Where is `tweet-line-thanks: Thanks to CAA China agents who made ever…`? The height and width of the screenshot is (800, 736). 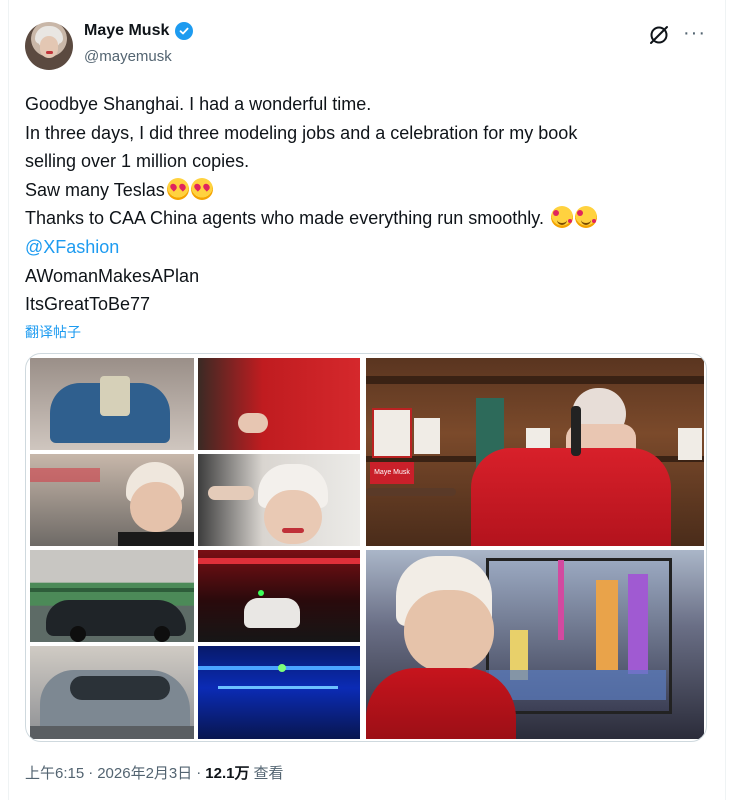
tweet-line-thanks: Thanks to CAA China agents who made ever… is located at coordinates (365, 218).